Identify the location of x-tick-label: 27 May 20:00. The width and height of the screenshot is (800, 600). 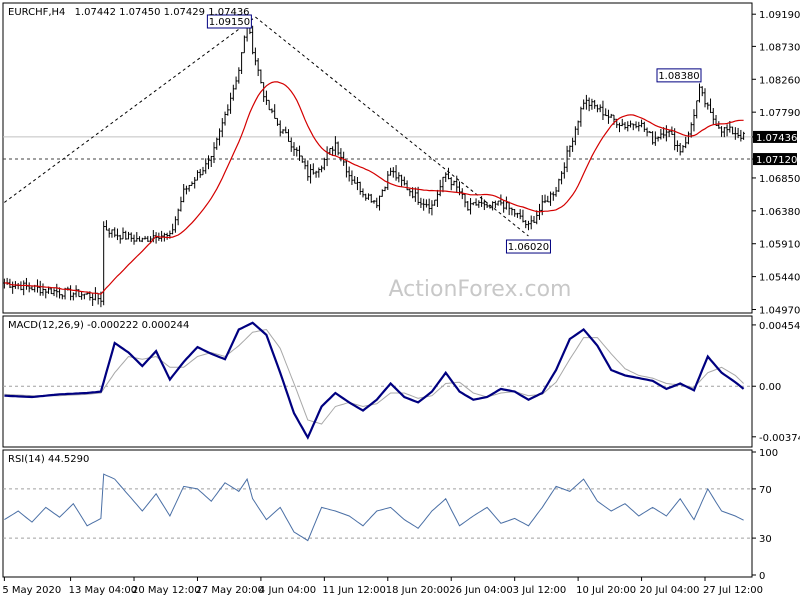
(229, 590).